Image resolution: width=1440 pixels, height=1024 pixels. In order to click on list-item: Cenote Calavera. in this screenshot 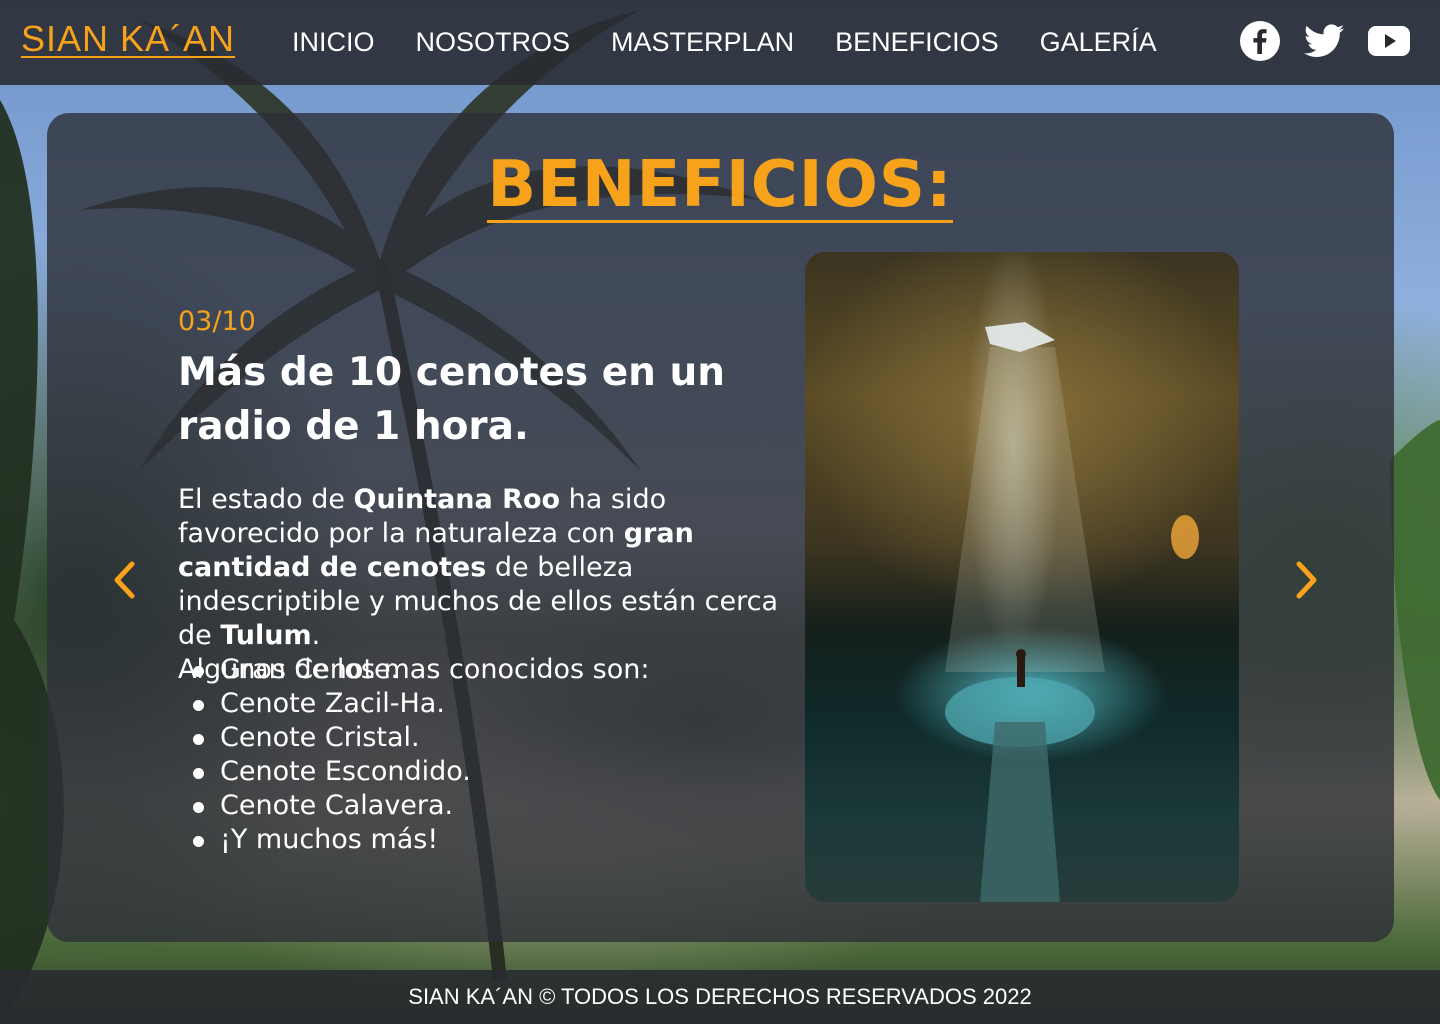, I will do `click(331, 806)`.